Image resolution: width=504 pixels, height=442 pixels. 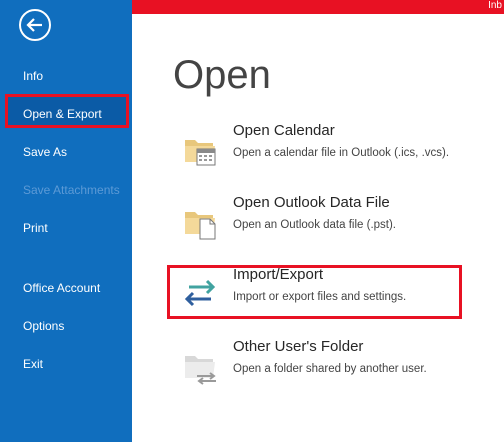 I want to click on page-title: Open, so click(x=222, y=75).